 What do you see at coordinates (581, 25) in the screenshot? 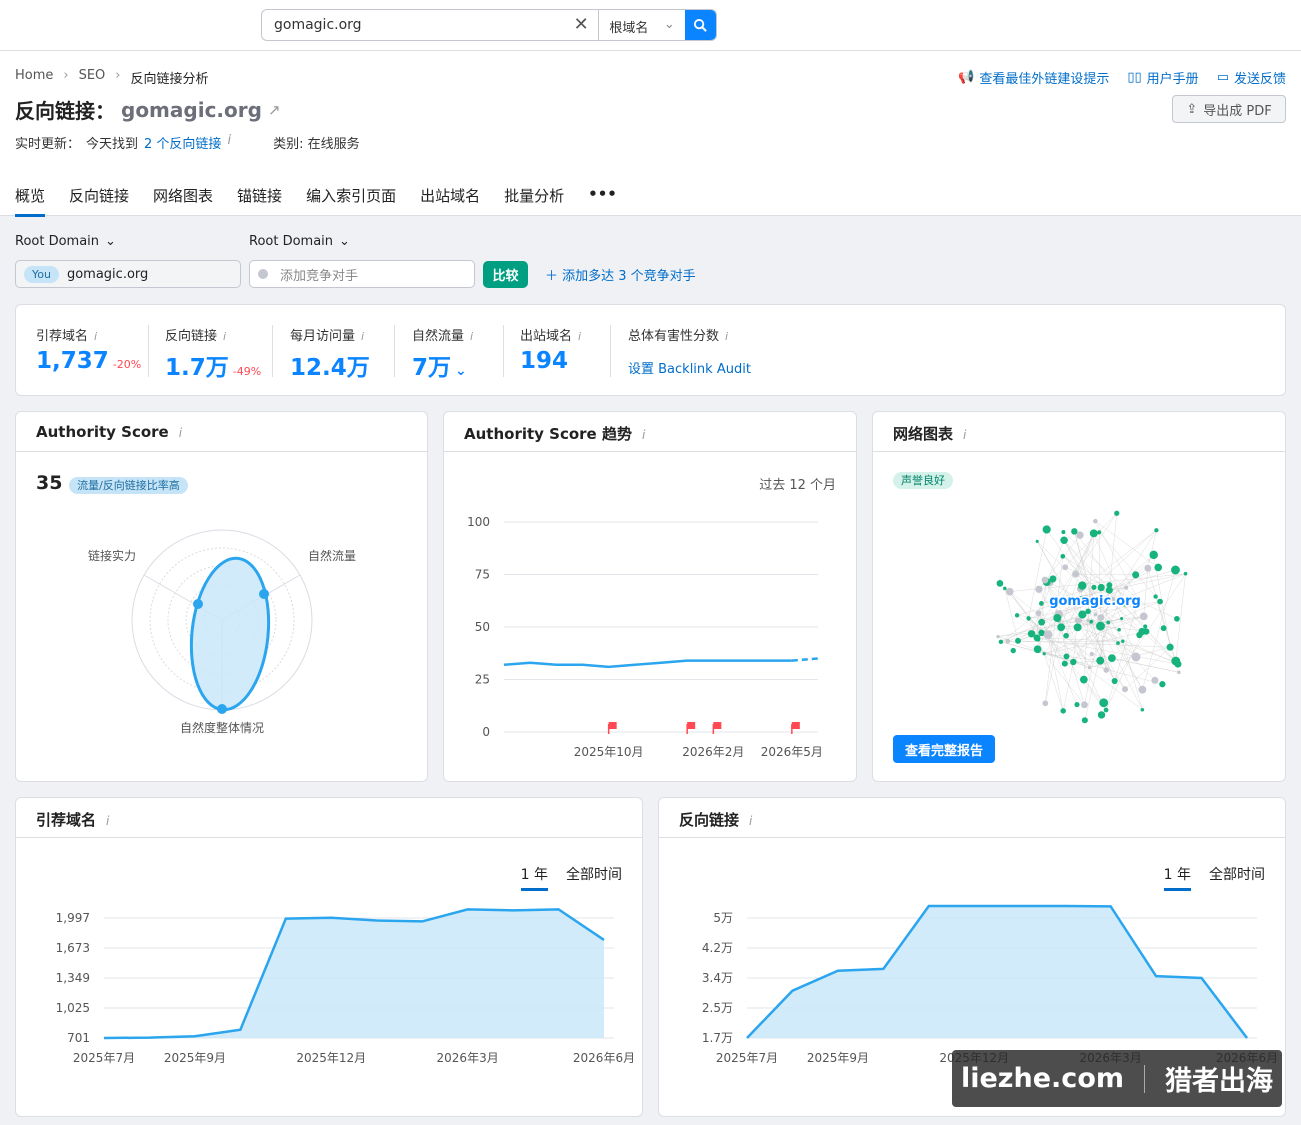
I see `clear-icon: ✕` at bounding box center [581, 25].